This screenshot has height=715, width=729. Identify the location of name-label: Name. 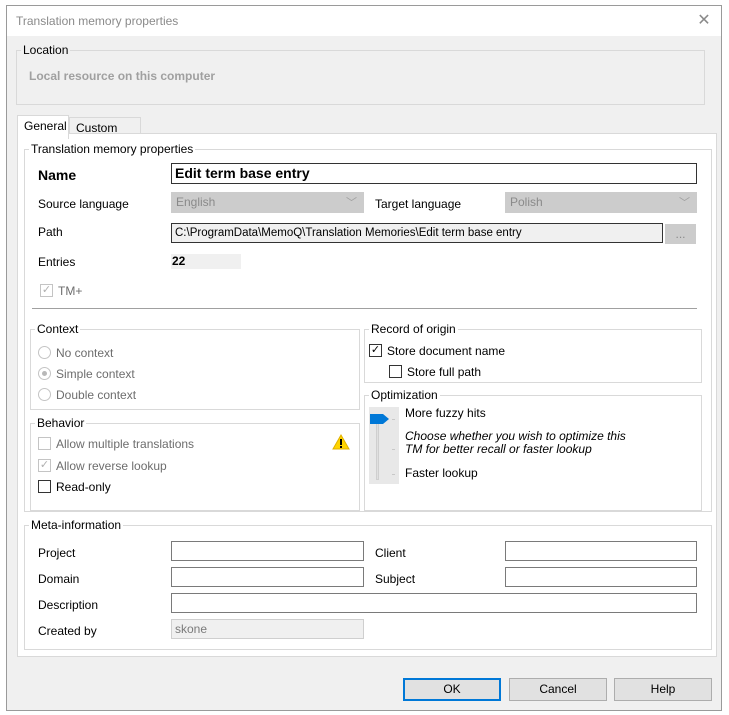
(57, 175).